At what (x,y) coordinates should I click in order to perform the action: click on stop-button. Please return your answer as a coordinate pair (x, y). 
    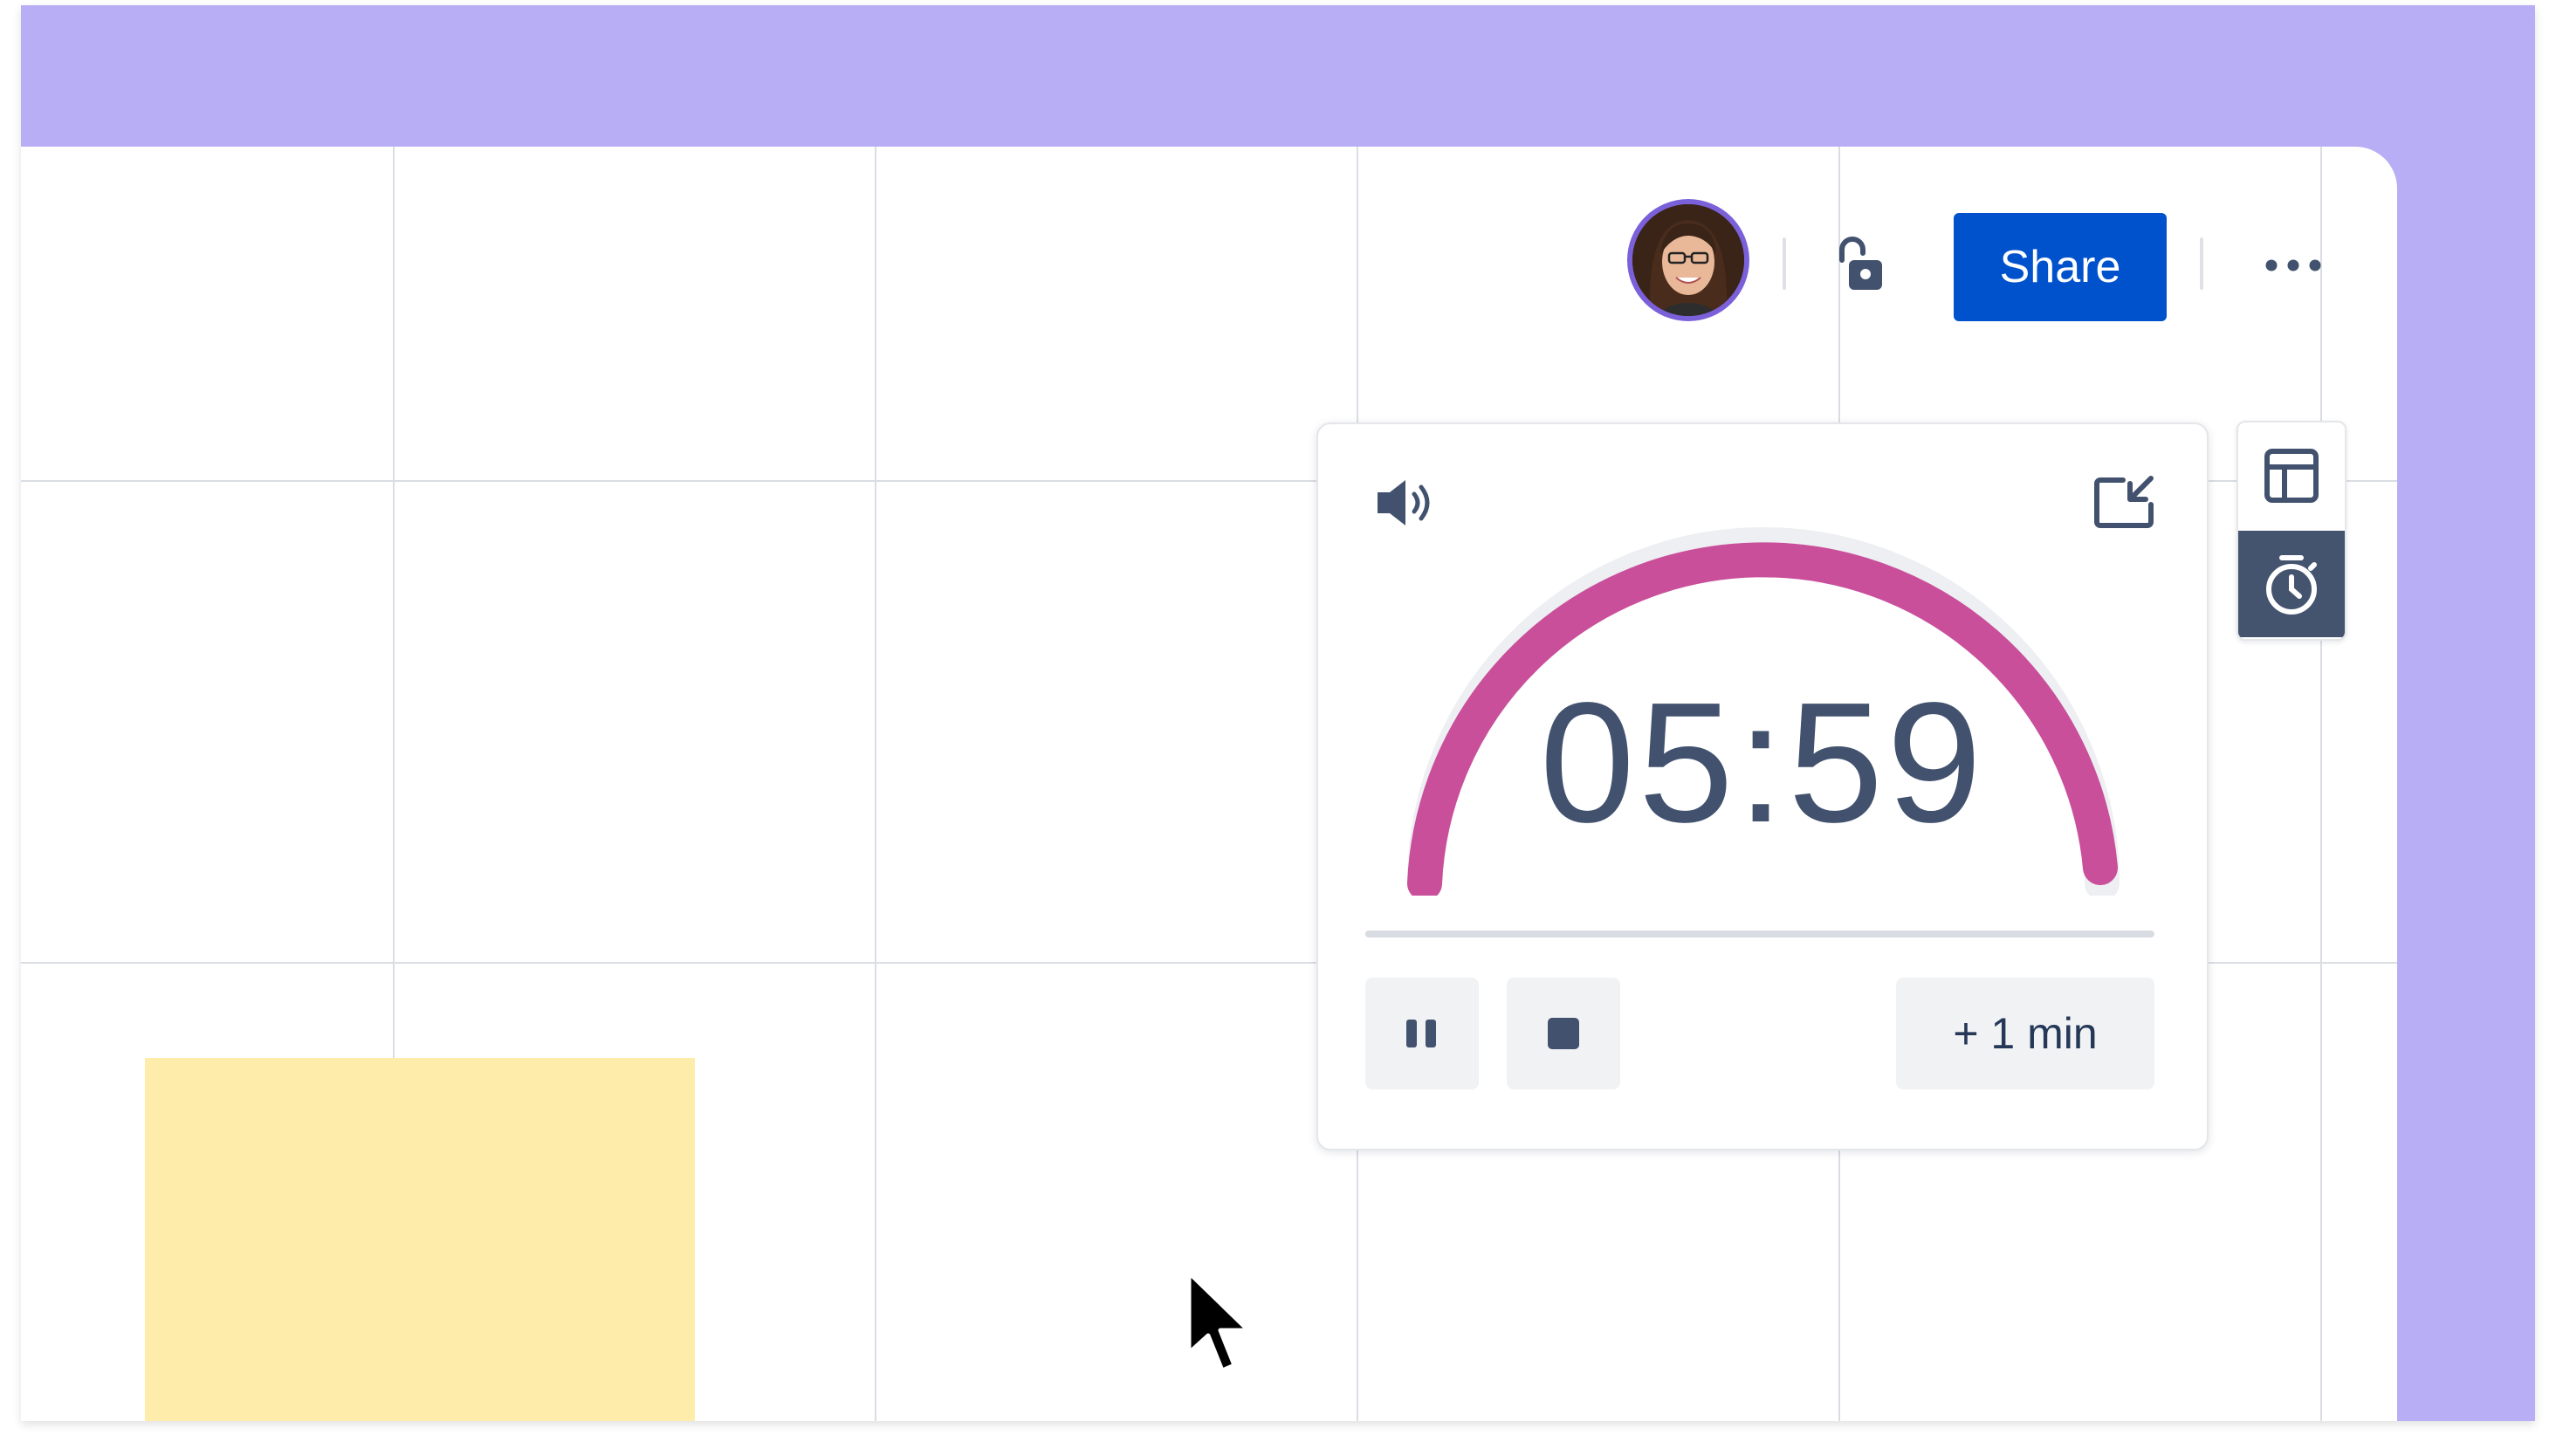
    Looking at the image, I should click on (1564, 1033).